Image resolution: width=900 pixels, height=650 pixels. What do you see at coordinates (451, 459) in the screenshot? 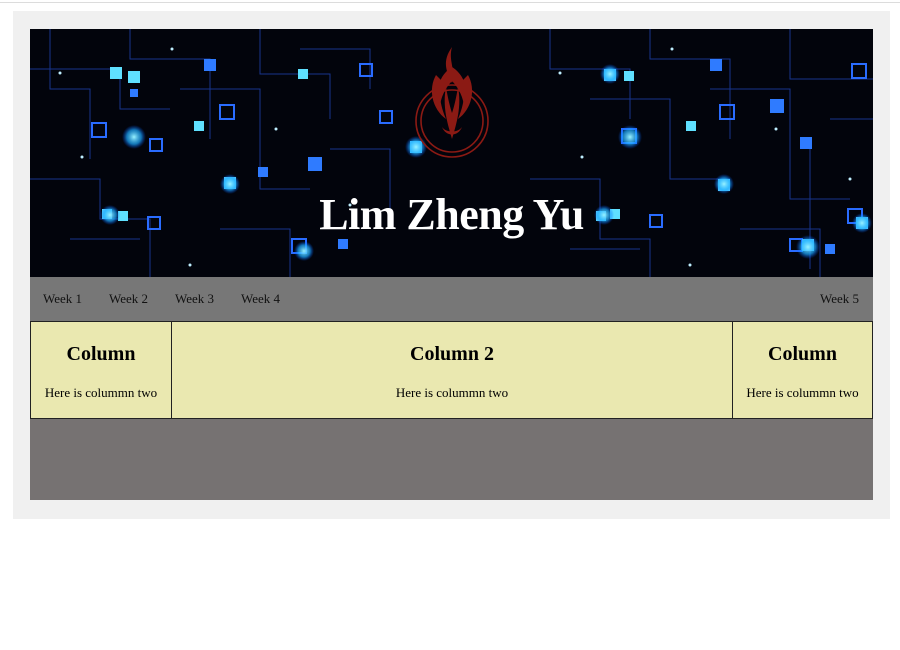
I see `footer` at bounding box center [451, 459].